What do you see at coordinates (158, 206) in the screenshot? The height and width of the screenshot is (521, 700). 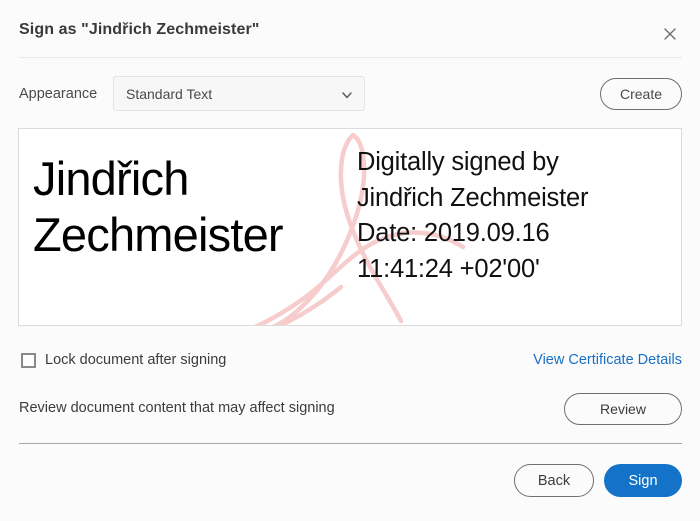 I see `signature-name: Jindřich Zechmeister` at bounding box center [158, 206].